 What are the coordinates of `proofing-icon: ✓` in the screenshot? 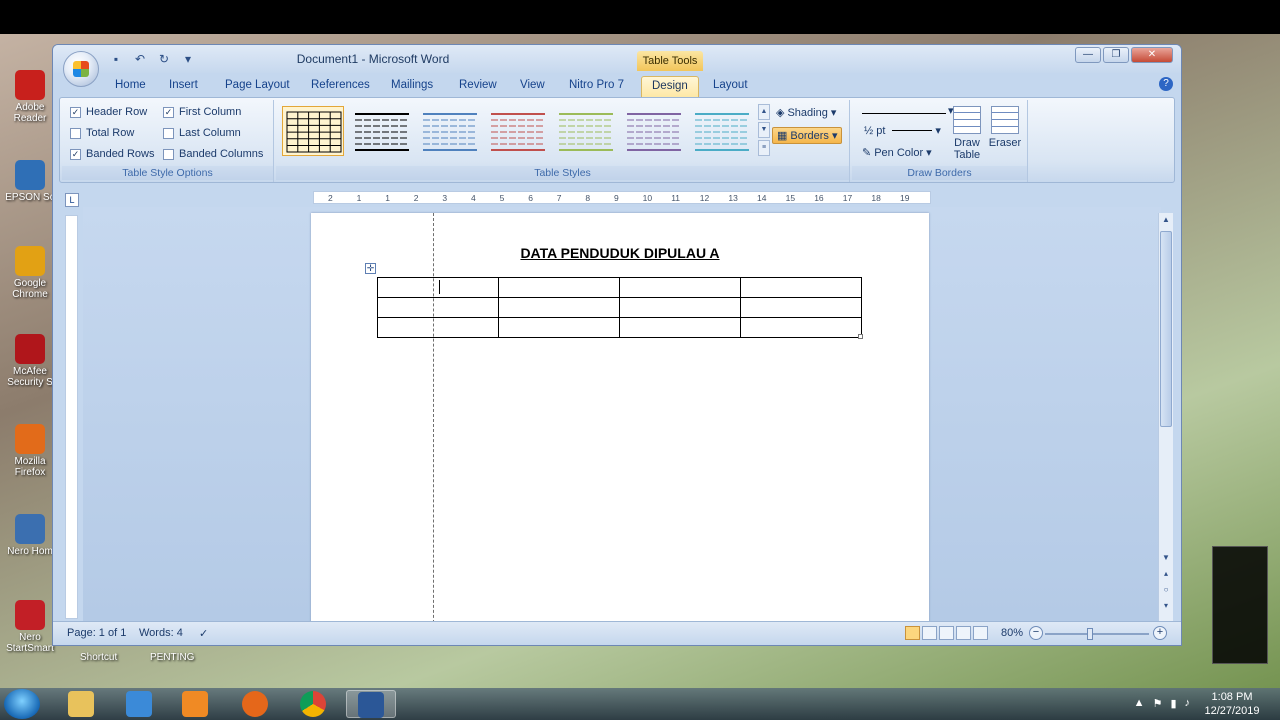 It's located at (203, 633).